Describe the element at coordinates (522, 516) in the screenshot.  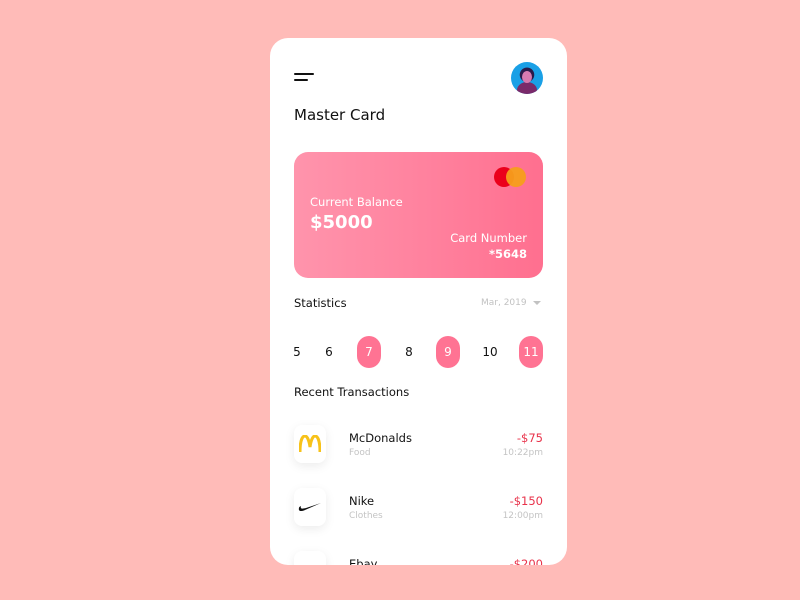
I see `transaction-time: 12:00pm` at that location.